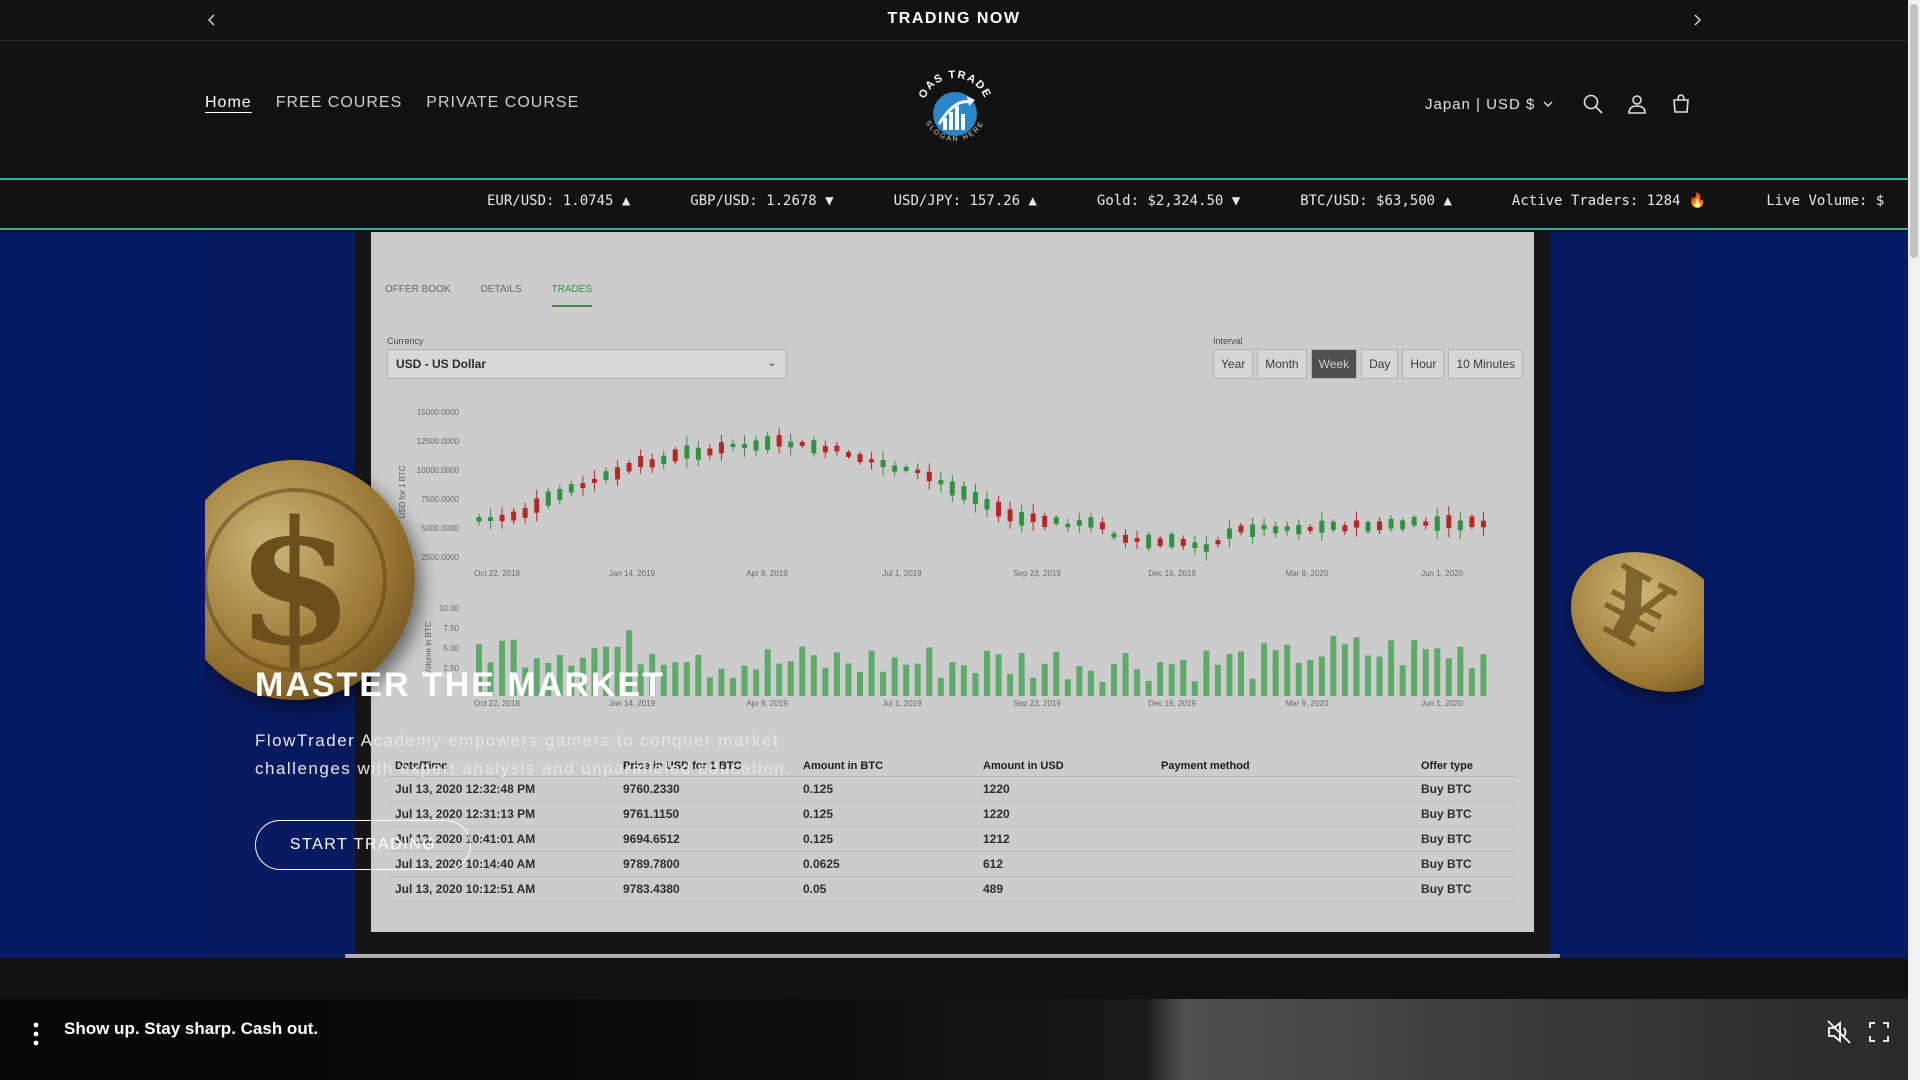 This screenshot has width=1920, height=1080. Describe the element at coordinates (339, 103) in the screenshot. I see `nav-free-coures: FREE COURES` at that location.